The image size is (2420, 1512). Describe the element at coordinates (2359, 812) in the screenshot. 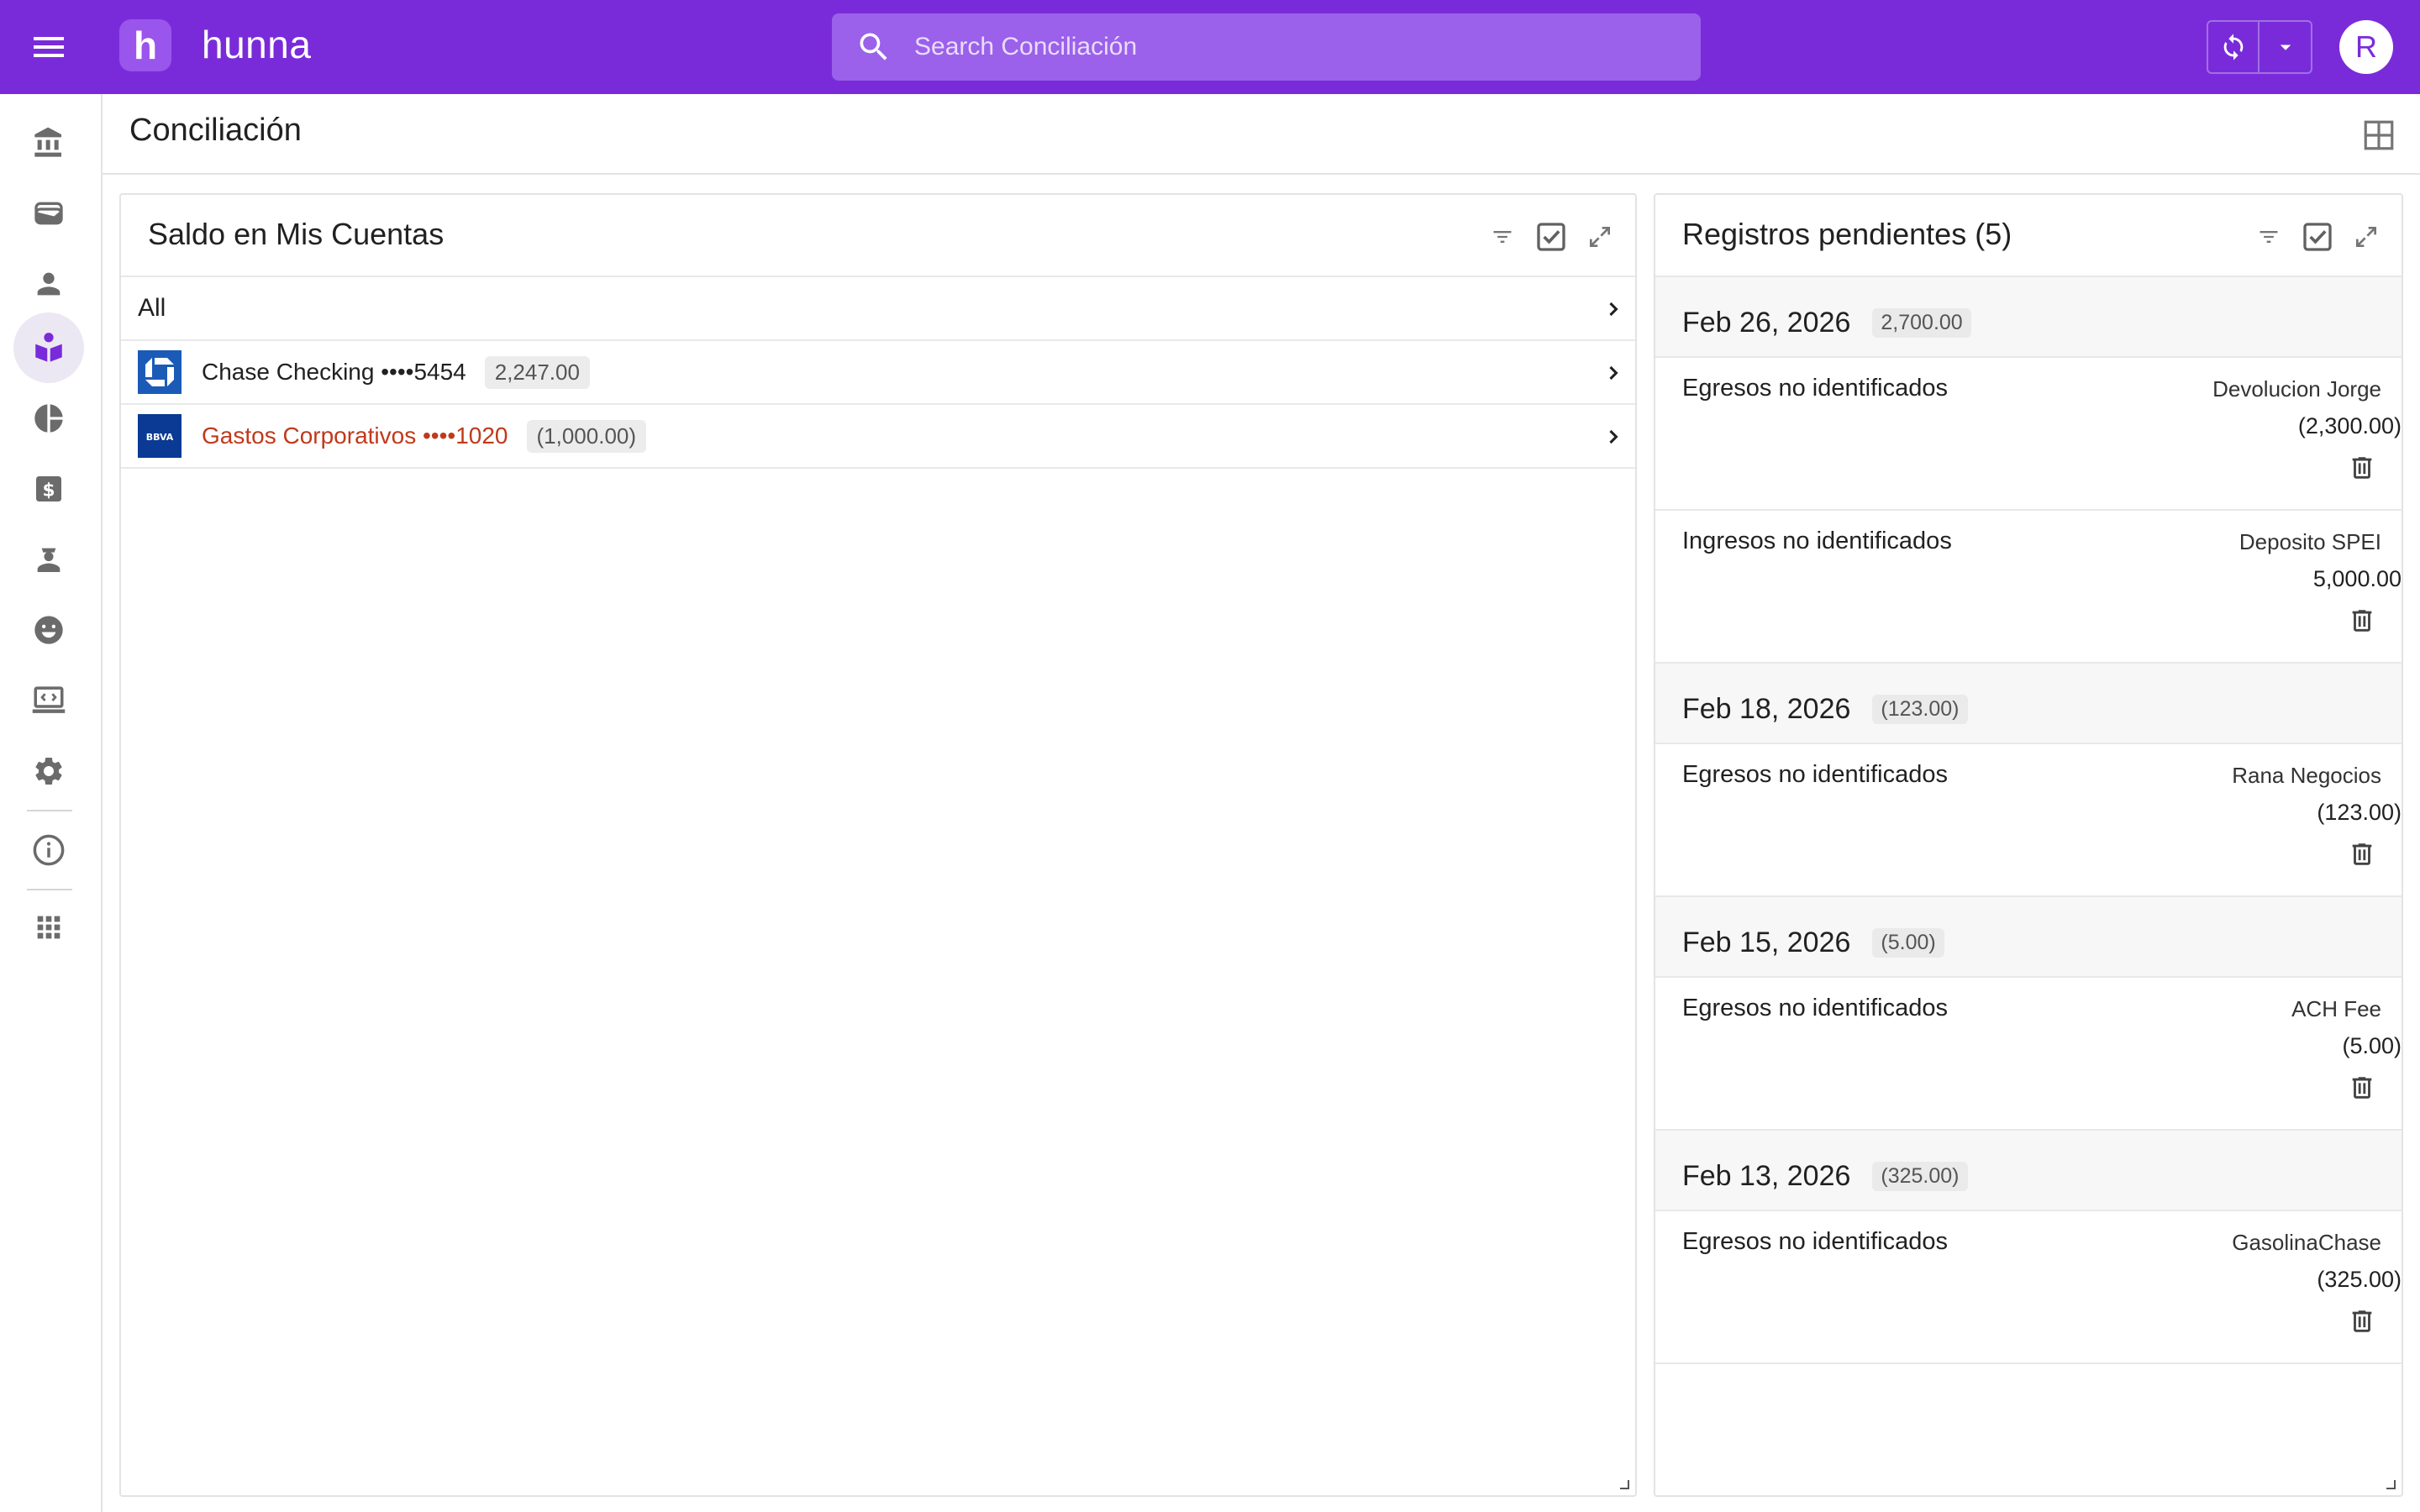

I see `record-amount: (123.00)` at that location.